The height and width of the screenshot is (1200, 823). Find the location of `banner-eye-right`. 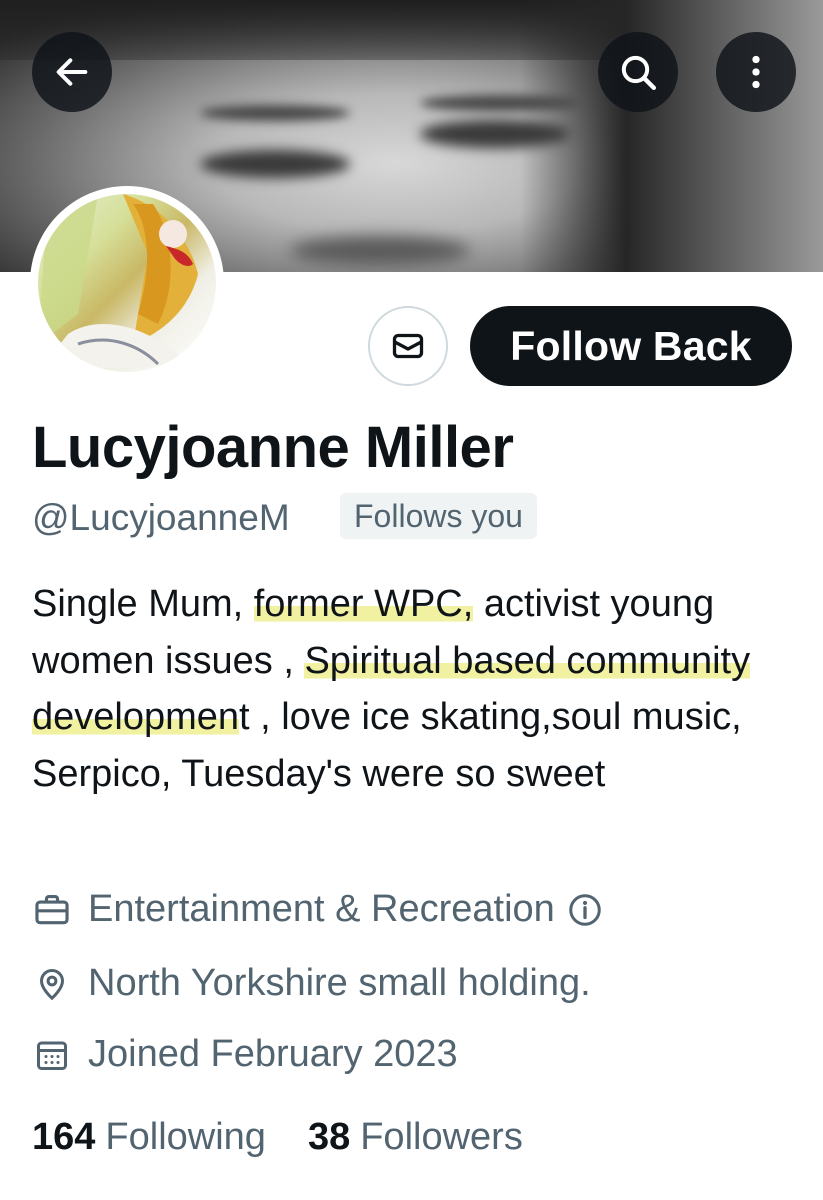

banner-eye-right is located at coordinates (495, 134).